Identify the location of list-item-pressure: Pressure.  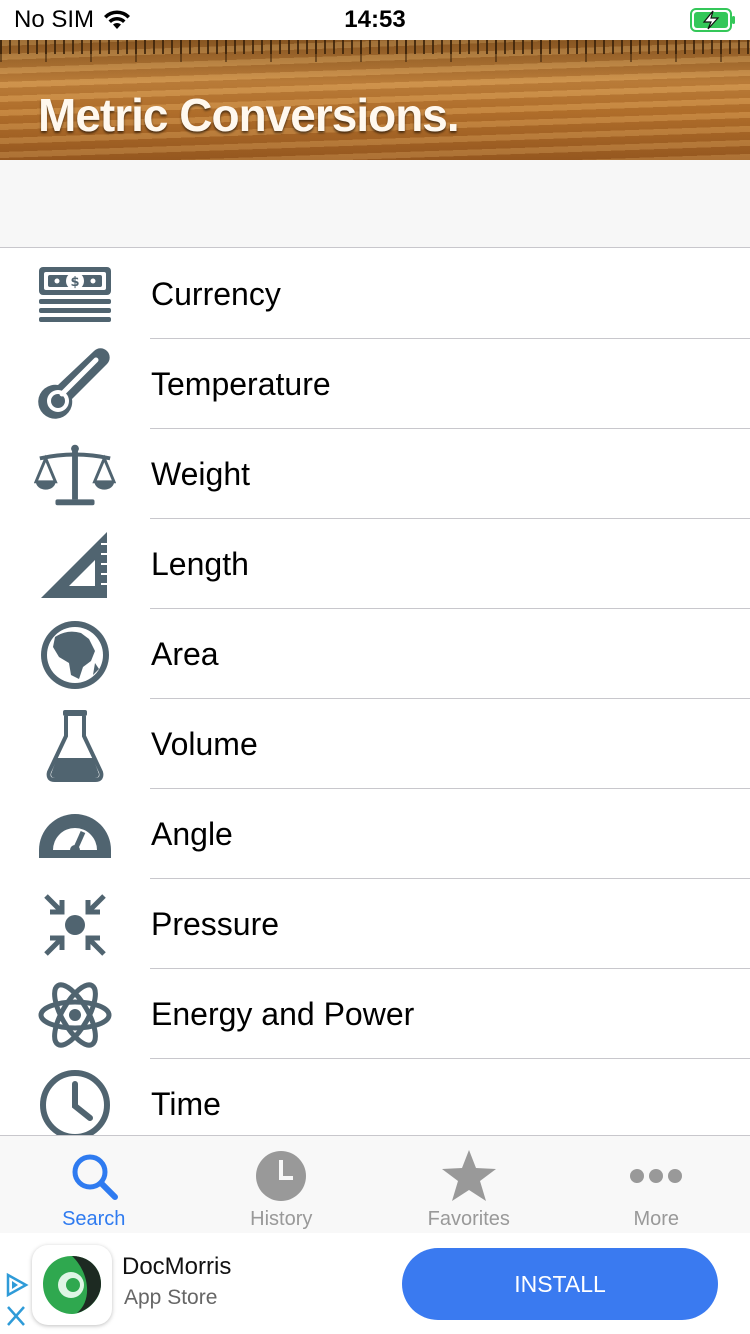
(375, 924).